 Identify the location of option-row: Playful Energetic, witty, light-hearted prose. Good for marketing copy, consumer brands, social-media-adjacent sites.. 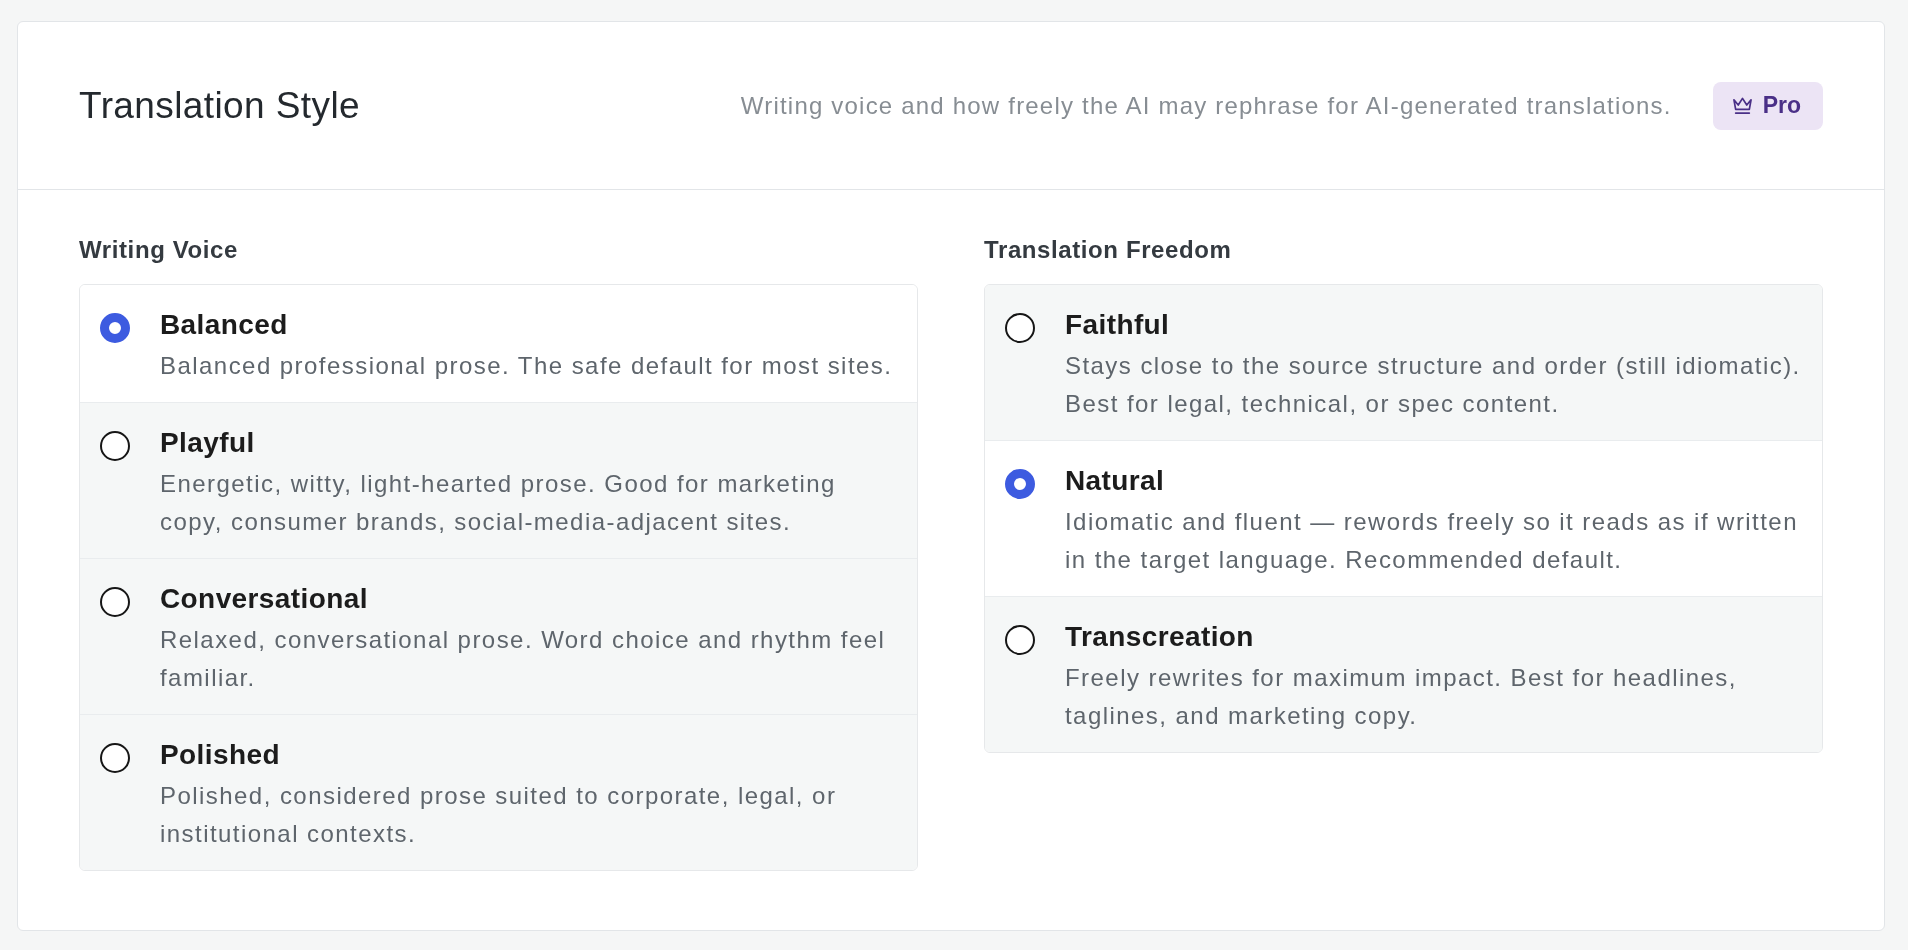
(498, 480).